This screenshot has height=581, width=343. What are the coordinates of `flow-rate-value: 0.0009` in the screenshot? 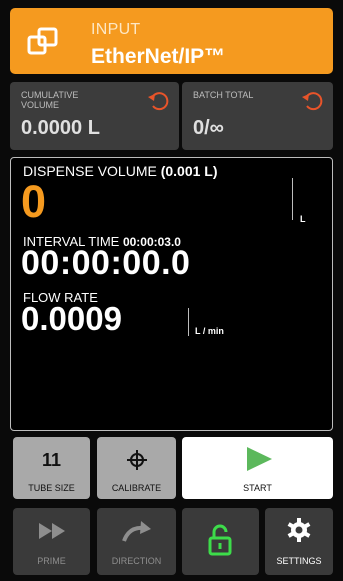 It's located at (71, 318).